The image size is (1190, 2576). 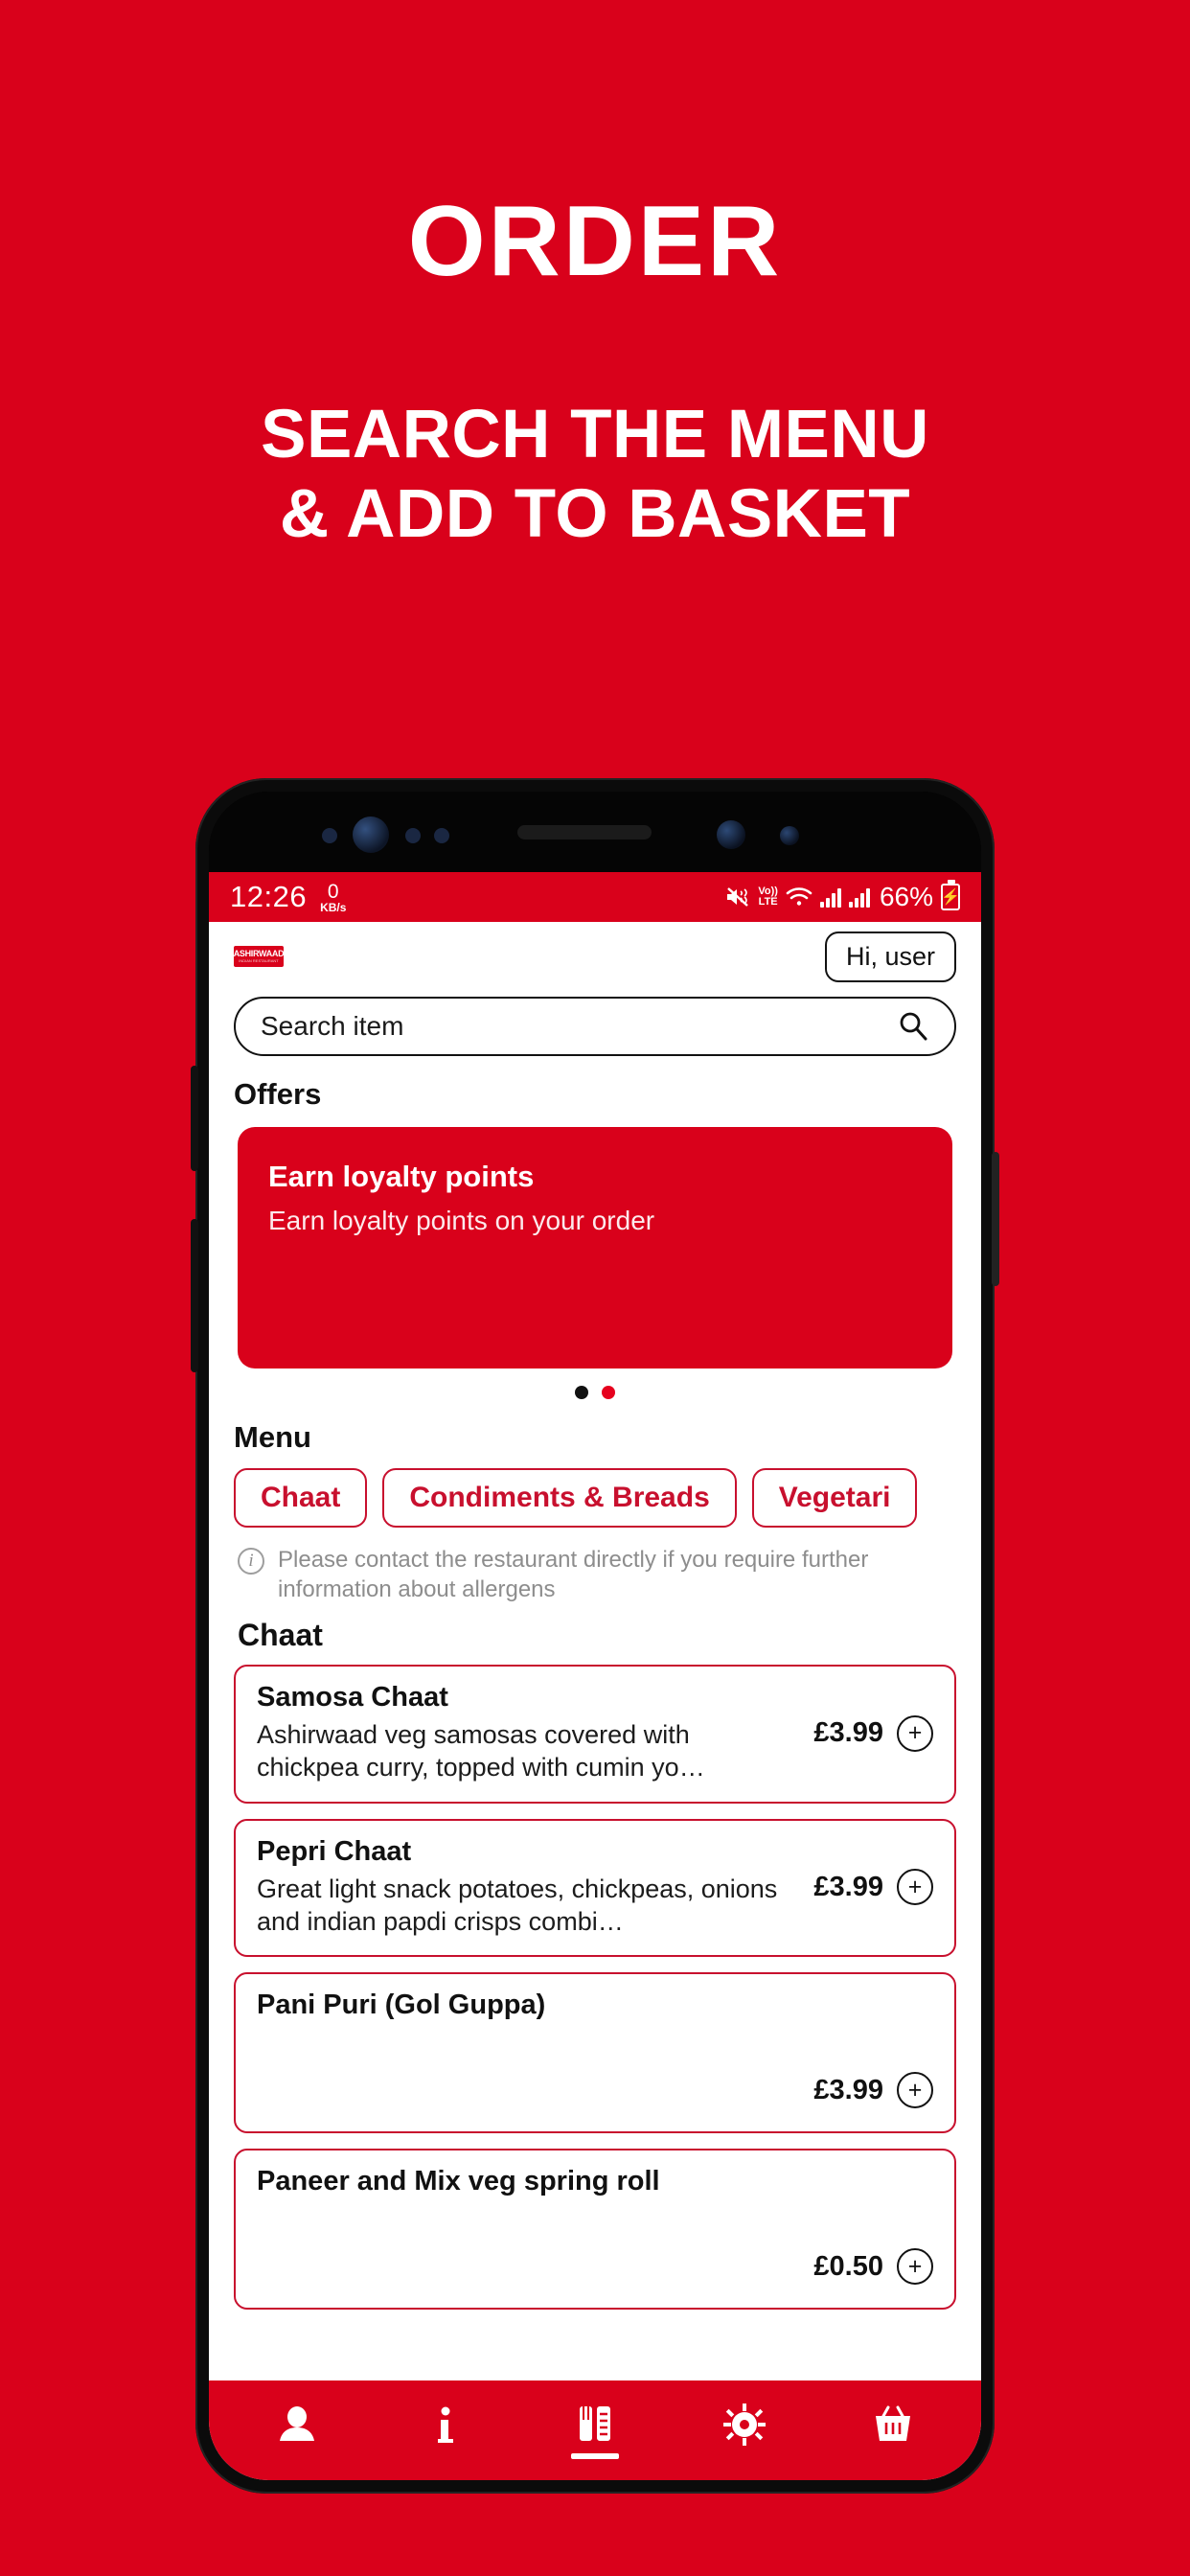 What do you see at coordinates (595, 241) in the screenshot?
I see `promo-title: ORDER` at bounding box center [595, 241].